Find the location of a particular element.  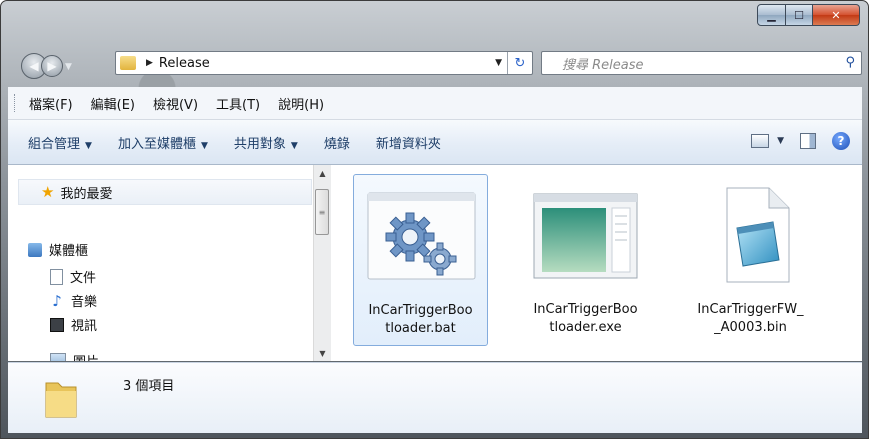

minimize-button: ▁ is located at coordinates (771, 15).